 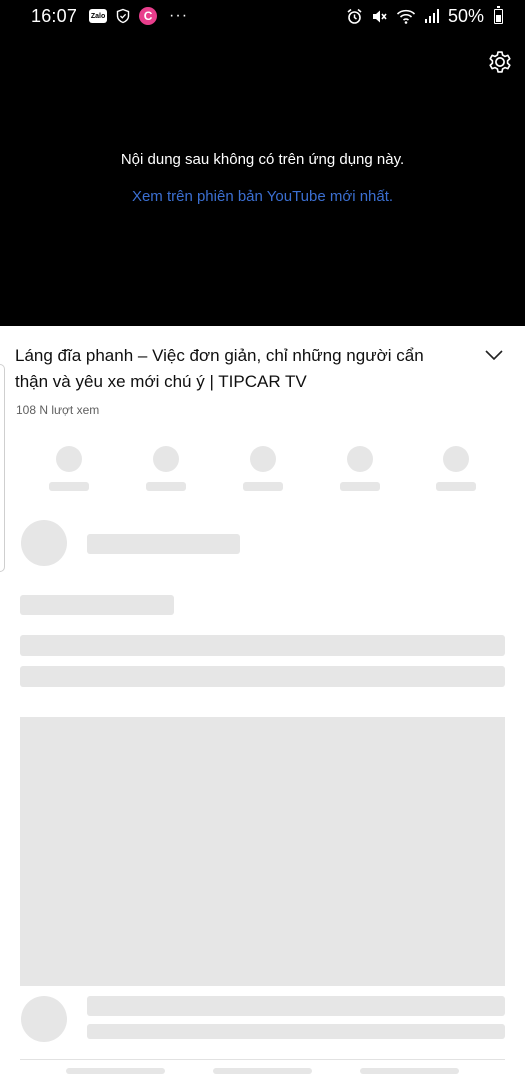 I want to click on chevron-down-icon, so click(x=494, y=357).